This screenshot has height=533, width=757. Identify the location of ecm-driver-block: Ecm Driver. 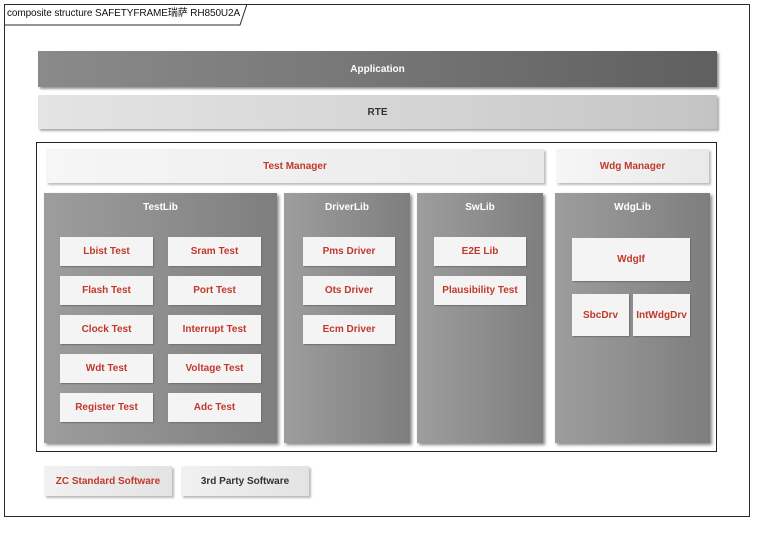
(349, 329).